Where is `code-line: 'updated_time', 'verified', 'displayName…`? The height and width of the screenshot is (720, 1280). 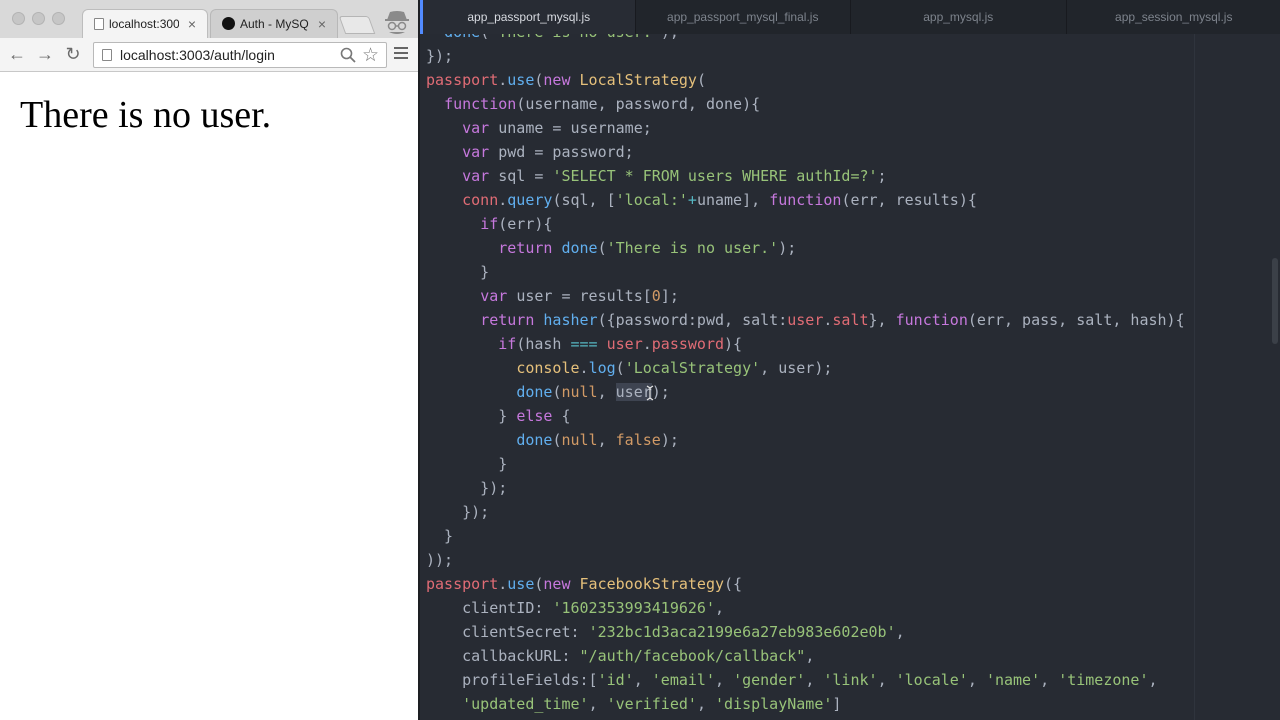
code-line: 'updated_time', 'verified', 'displayName… is located at coordinates (805, 704).